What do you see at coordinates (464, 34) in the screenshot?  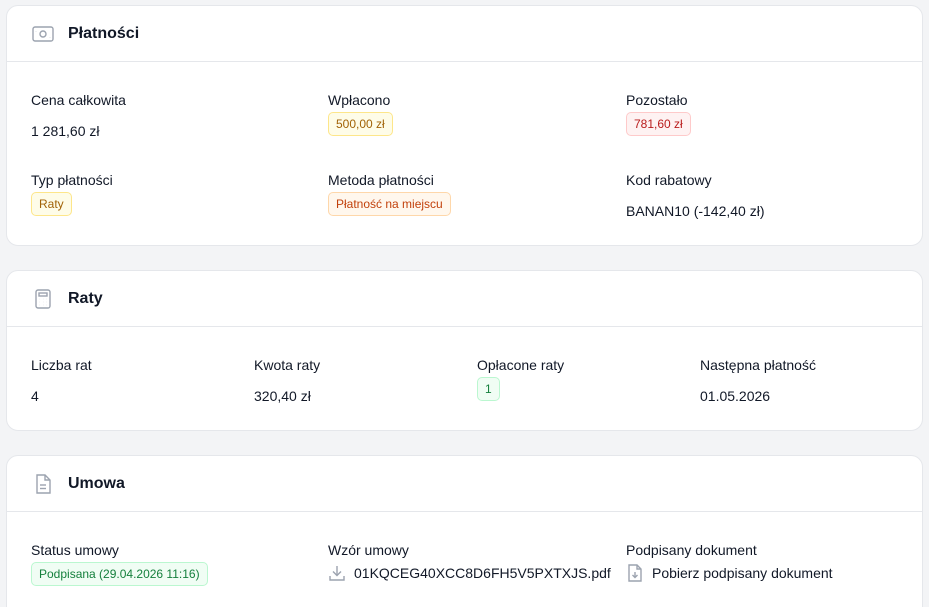 I see `payments-header: Płatności` at bounding box center [464, 34].